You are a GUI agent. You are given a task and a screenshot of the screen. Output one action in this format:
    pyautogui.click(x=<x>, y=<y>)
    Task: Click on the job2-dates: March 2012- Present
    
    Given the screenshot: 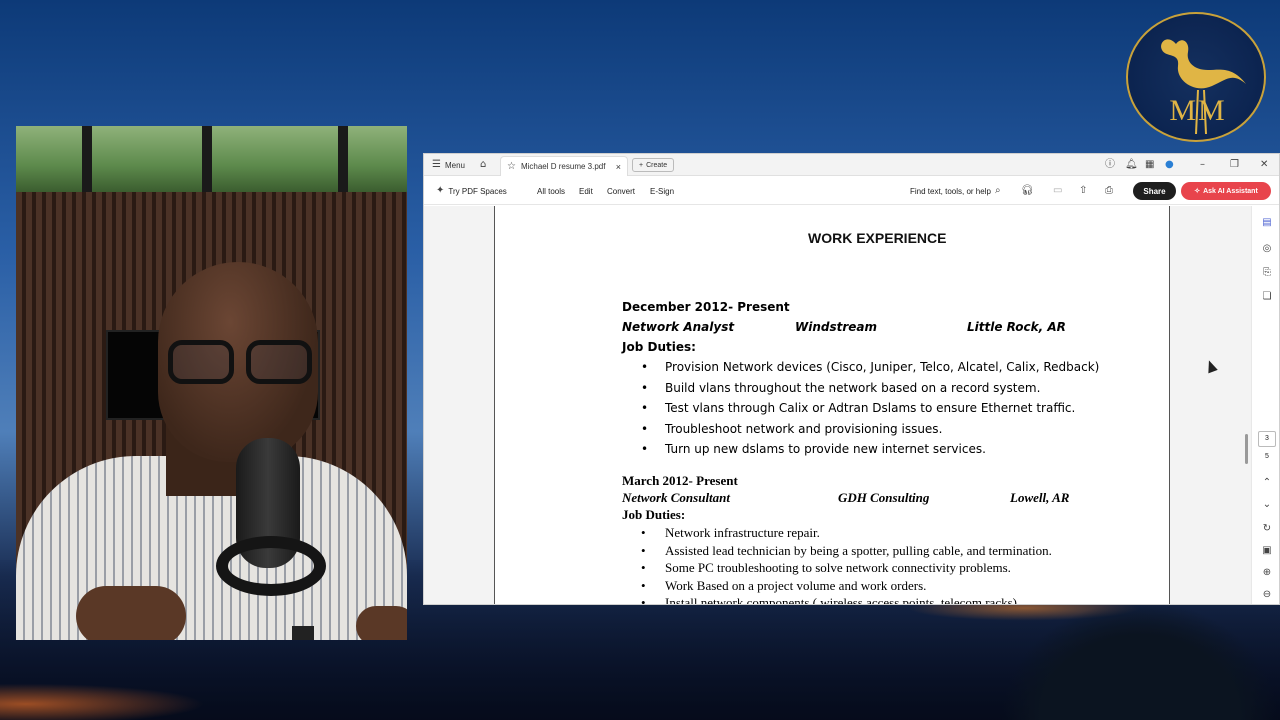 What is the action you would take?
    pyautogui.click(x=680, y=480)
    